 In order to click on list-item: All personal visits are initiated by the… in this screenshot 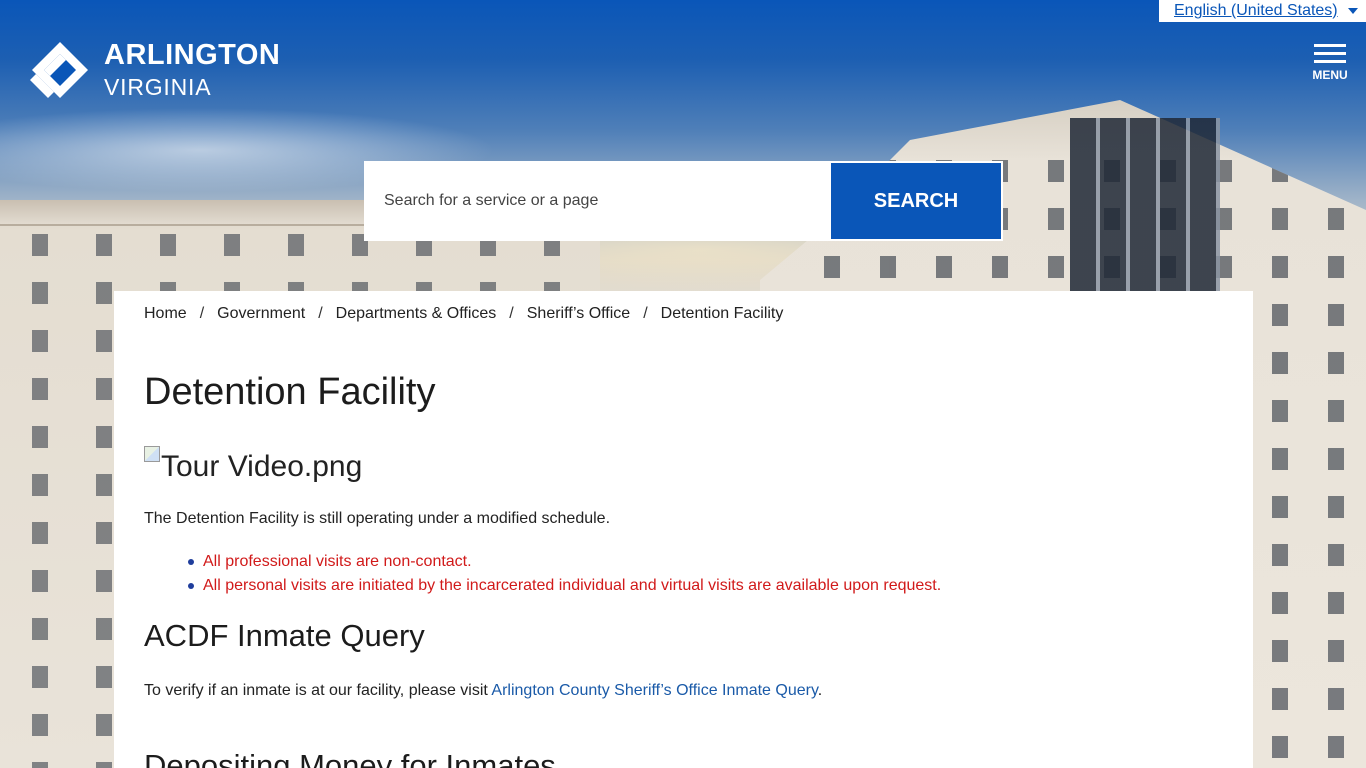, I will do `click(705, 586)`.